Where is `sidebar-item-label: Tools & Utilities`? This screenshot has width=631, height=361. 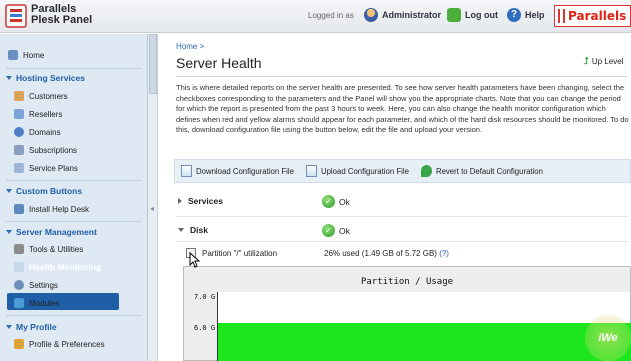 sidebar-item-label: Tools & Utilities is located at coordinates (56, 249).